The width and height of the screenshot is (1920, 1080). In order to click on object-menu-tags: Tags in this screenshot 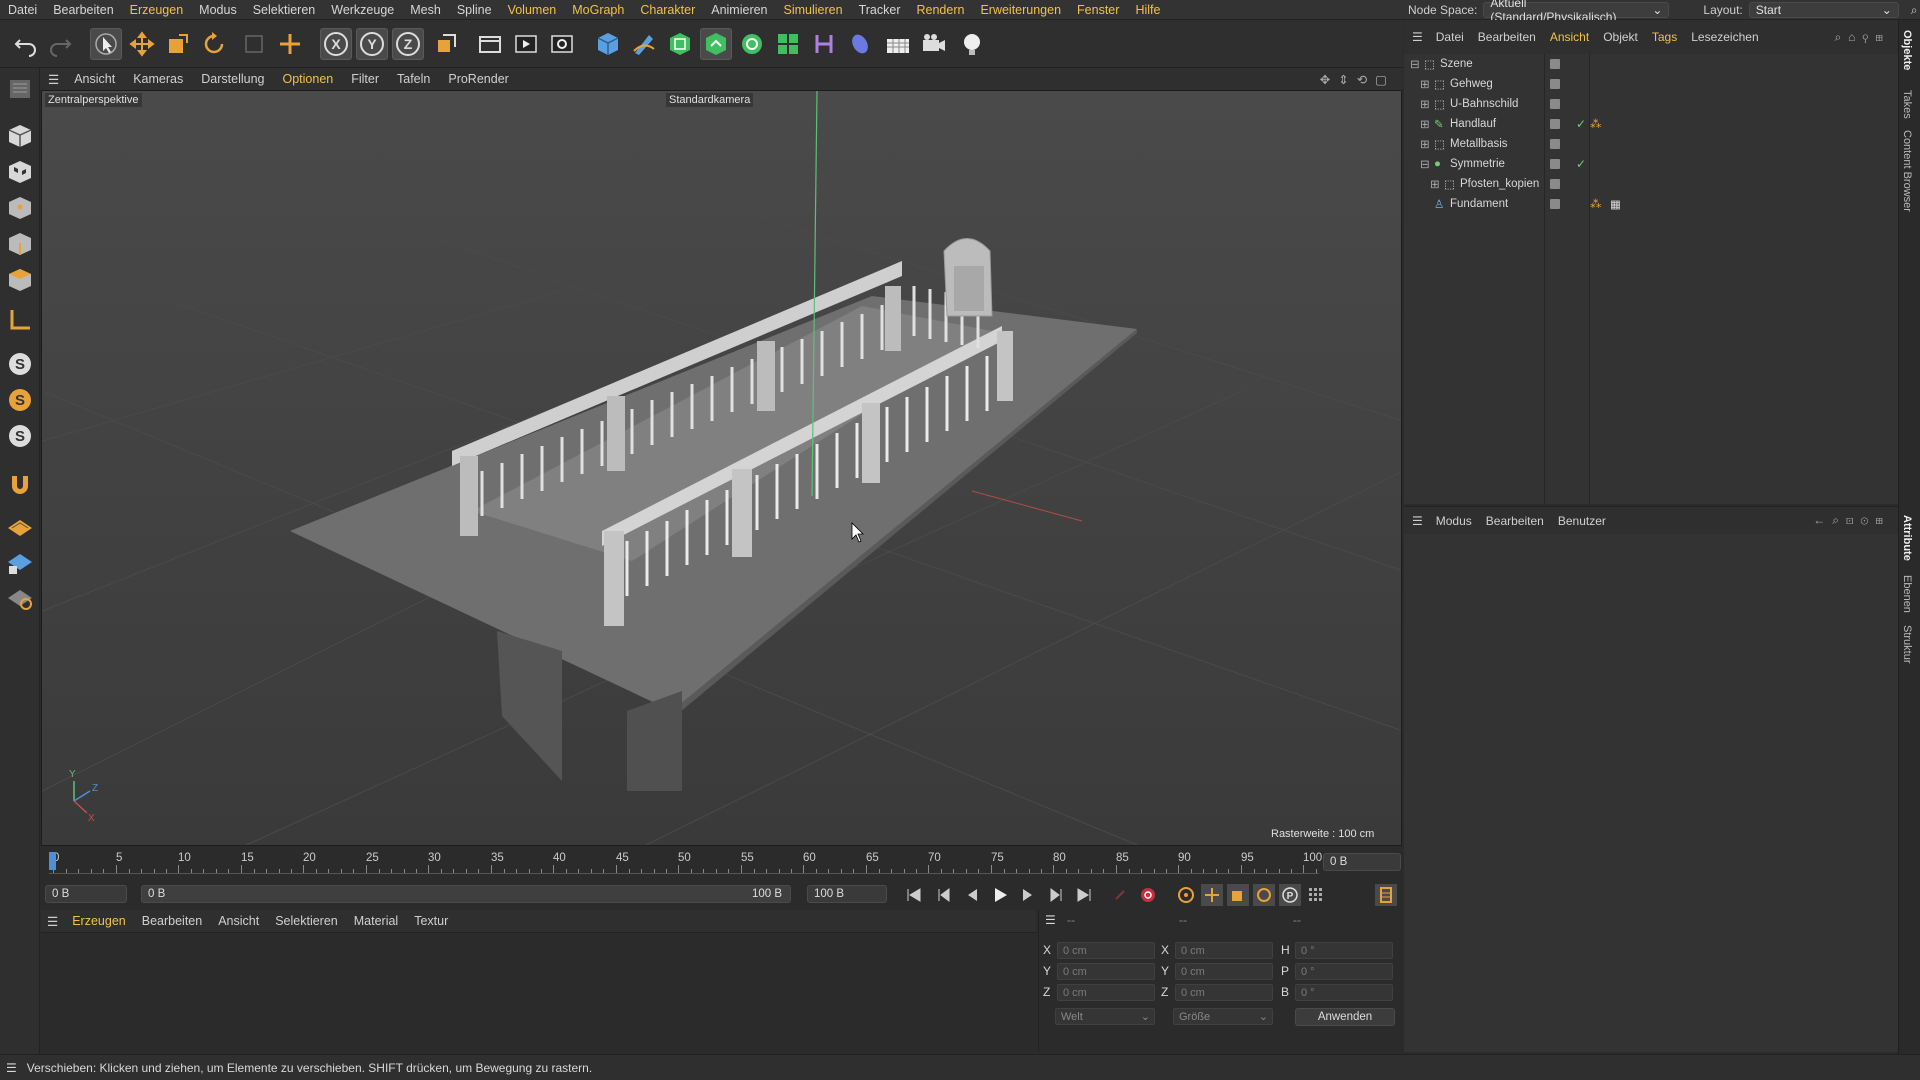, I will do `click(1664, 37)`.